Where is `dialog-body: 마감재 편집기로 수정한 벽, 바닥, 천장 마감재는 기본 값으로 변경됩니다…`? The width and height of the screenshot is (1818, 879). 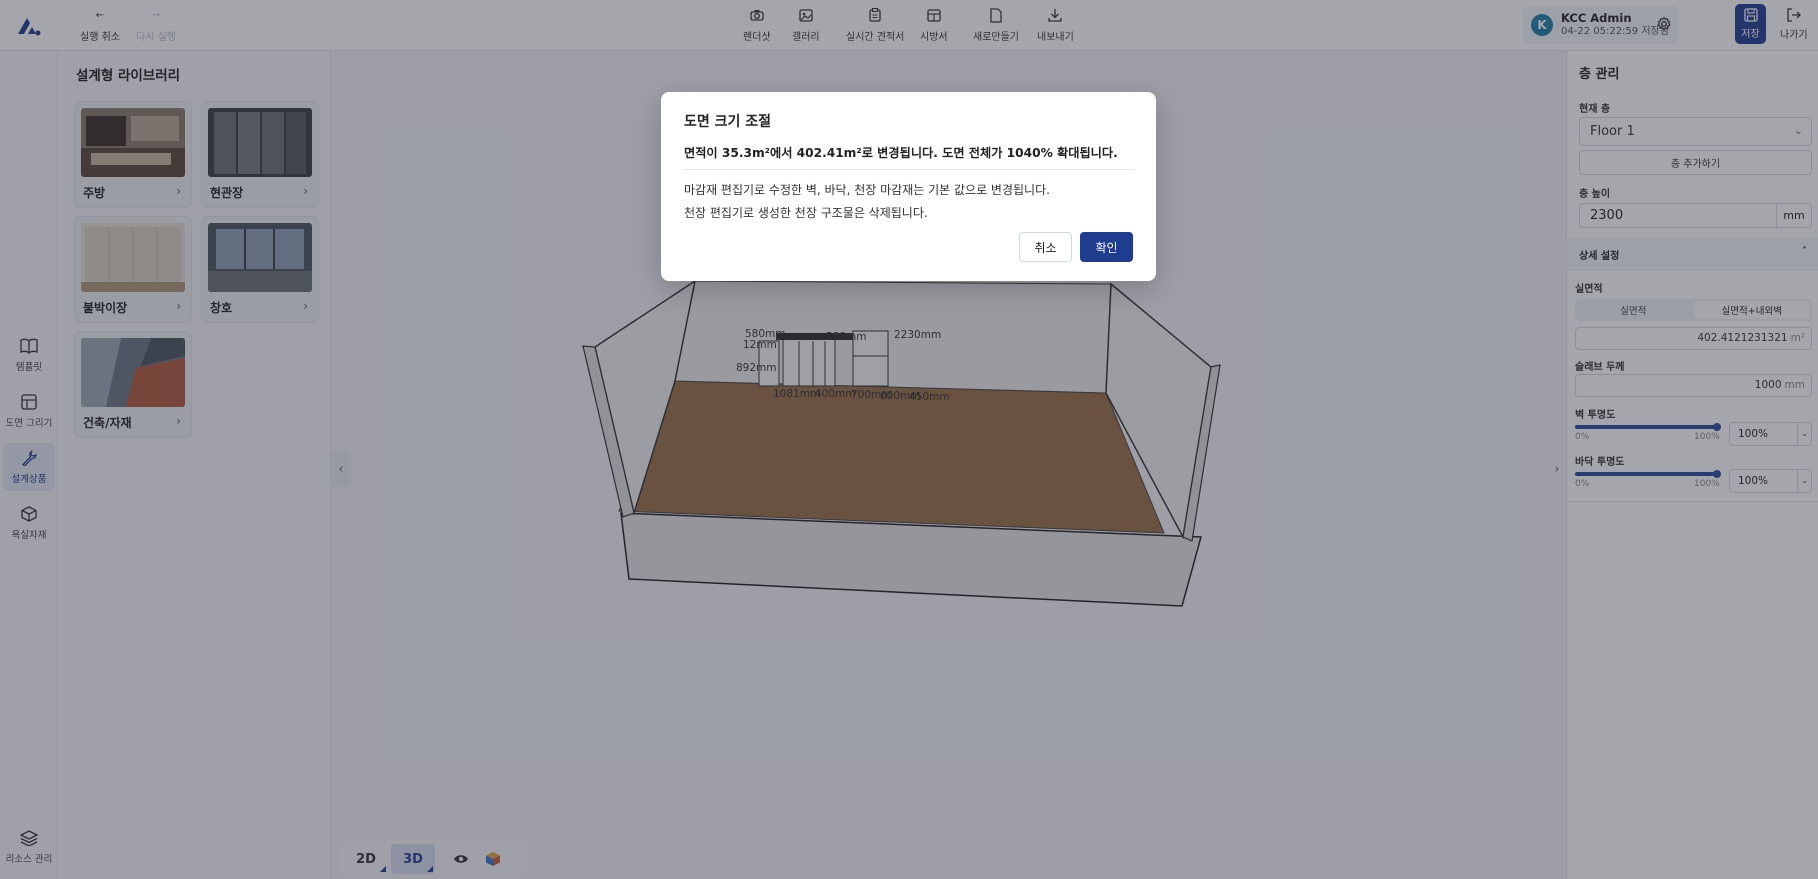
dialog-body: 마감재 편집기로 수정한 벽, 바닥, 천장 마감재는 기본 값으로 변경됩니다… is located at coordinates (867, 202).